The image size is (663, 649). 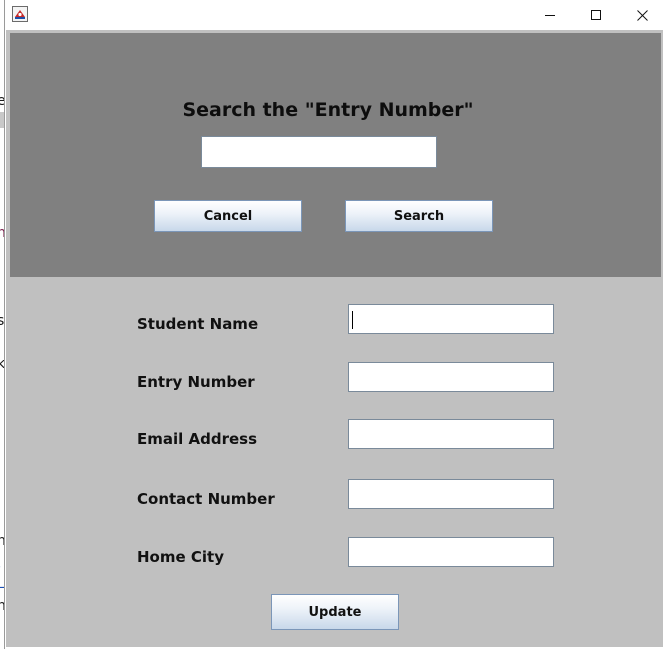 I want to click on search-button: Search, so click(x=419, y=216).